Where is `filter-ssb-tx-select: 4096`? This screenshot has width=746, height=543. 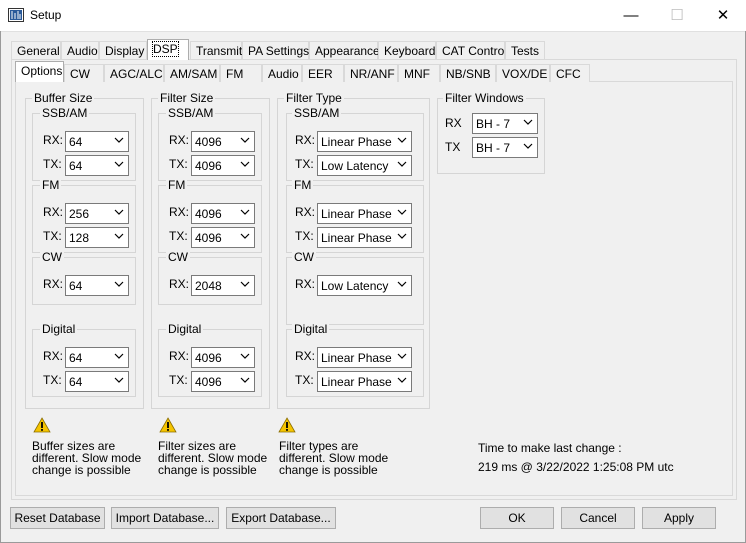
filter-ssb-tx-select: 4096 is located at coordinates (223, 165).